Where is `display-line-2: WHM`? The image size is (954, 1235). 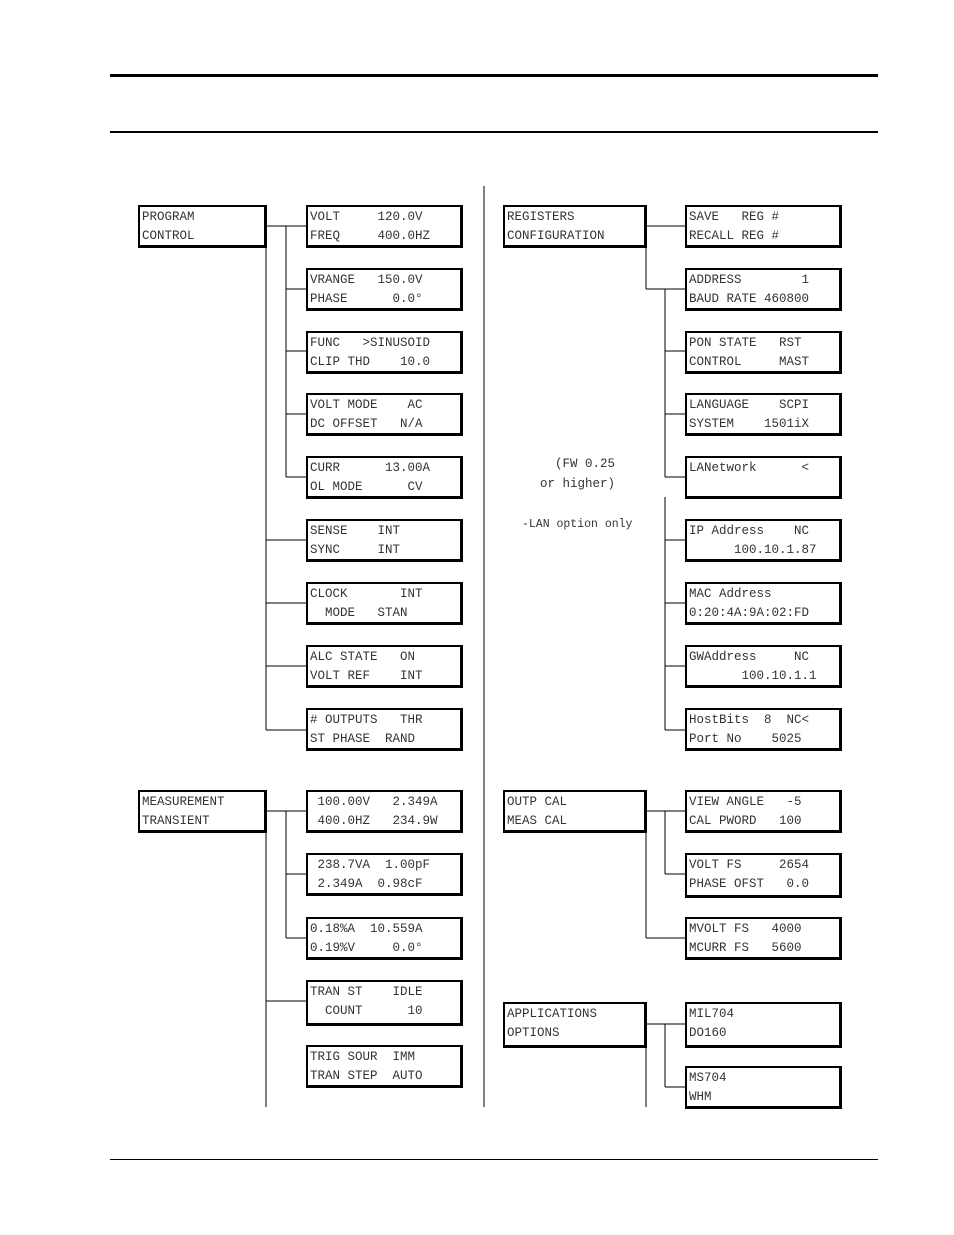
display-line-2: WHM is located at coordinates (700, 1097).